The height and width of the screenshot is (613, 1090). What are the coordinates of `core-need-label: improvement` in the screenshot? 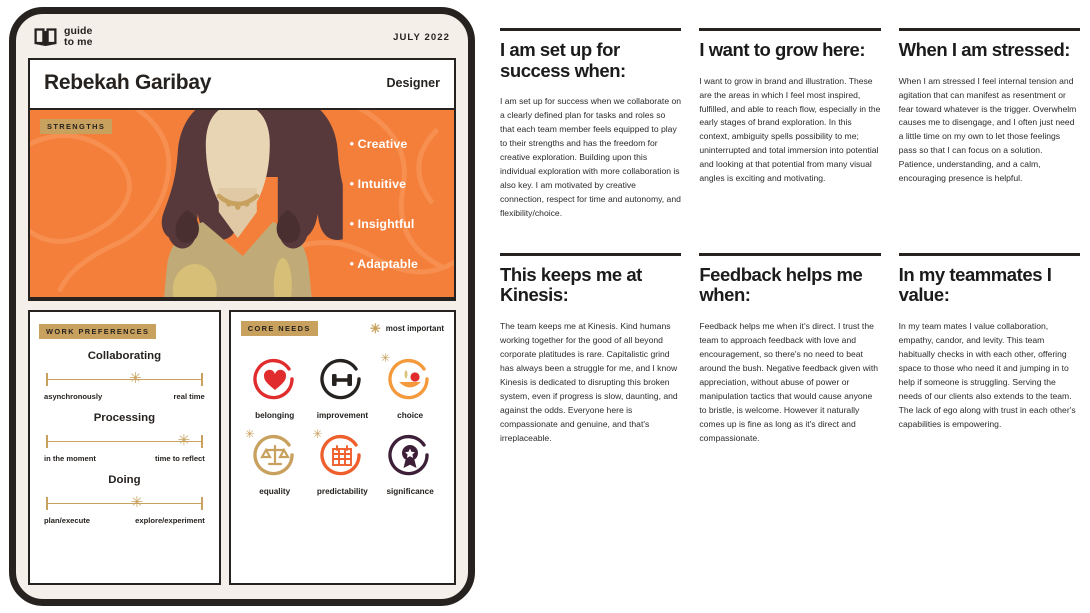 It's located at (342, 415).